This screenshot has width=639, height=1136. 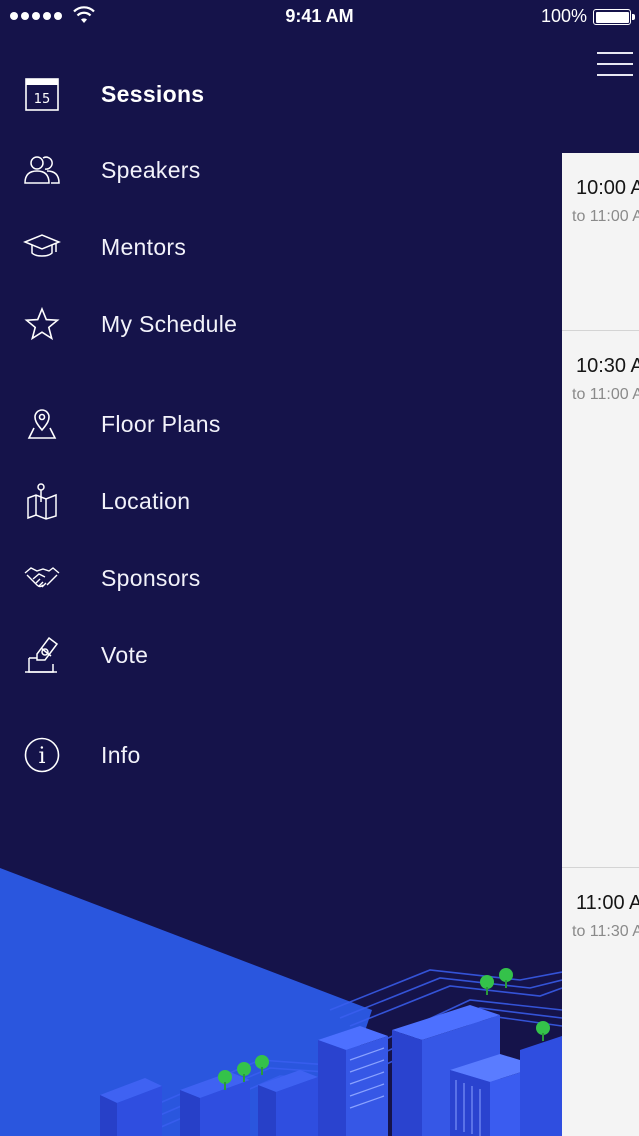 What do you see at coordinates (563, 16) in the screenshot?
I see `battery-percentage: 100%` at bounding box center [563, 16].